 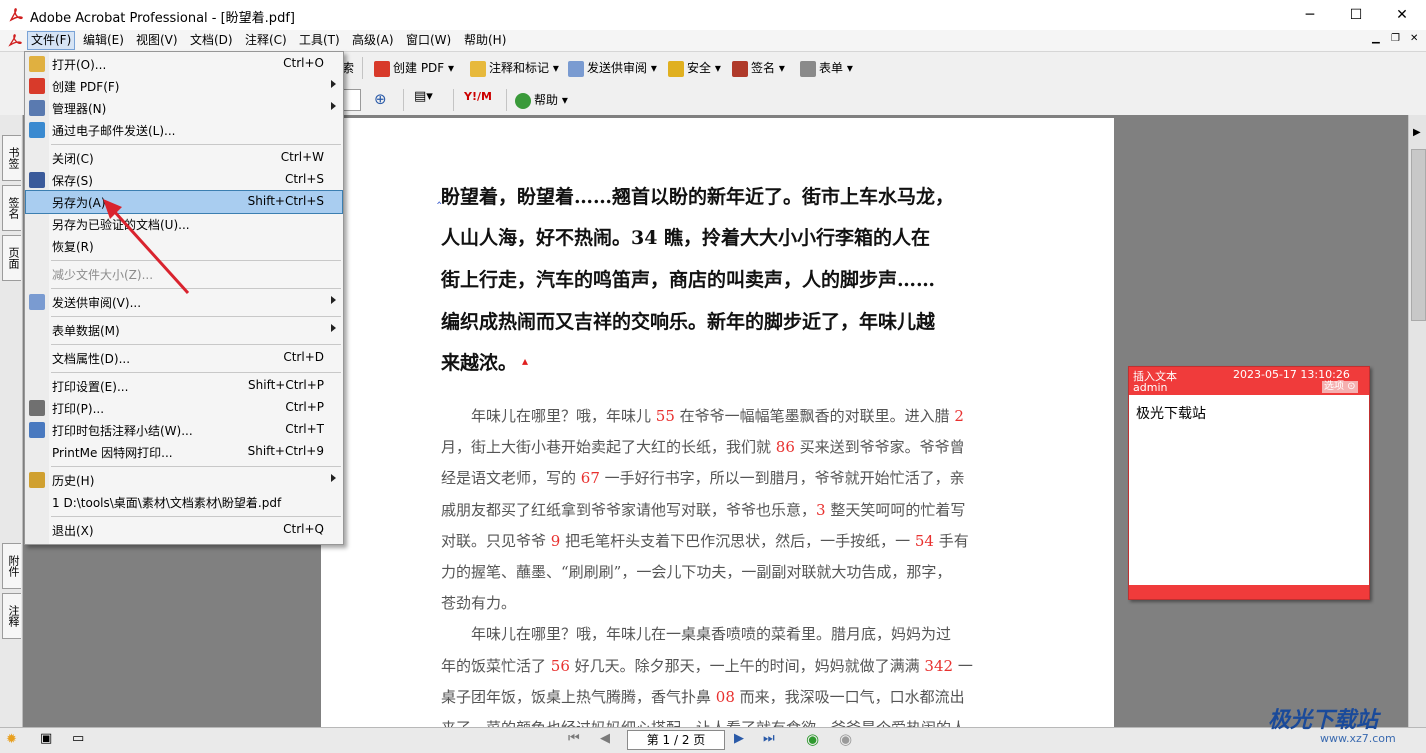 What do you see at coordinates (184, 330) in the screenshot?
I see `file-menu-item: 表单数据(M)` at bounding box center [184, 330].